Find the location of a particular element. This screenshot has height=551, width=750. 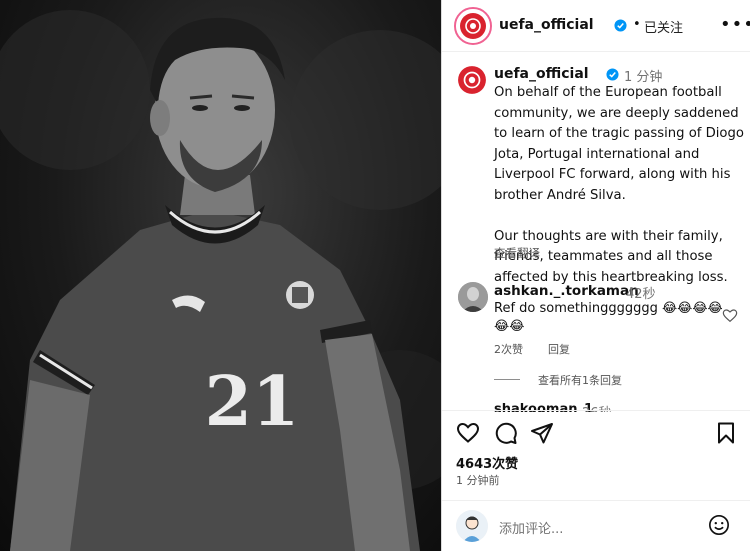

see-translation-link: 查看翻译 is located at coordinates (517, 253).